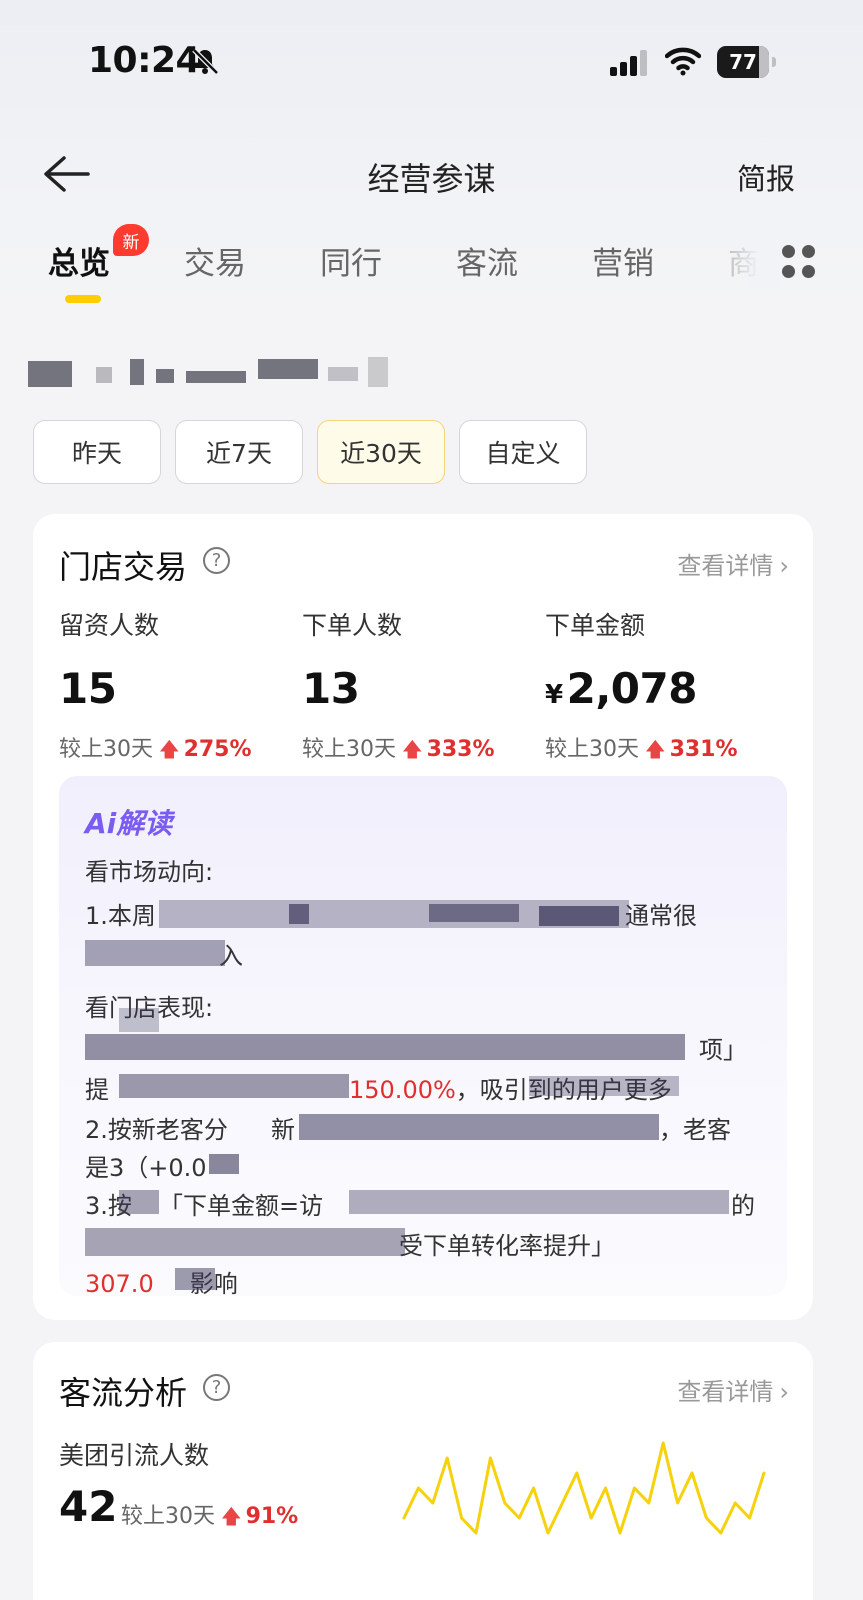 This screenshot has height=1600, width=863. I want to click on page-title: 经营参谋, so click(431, 179).